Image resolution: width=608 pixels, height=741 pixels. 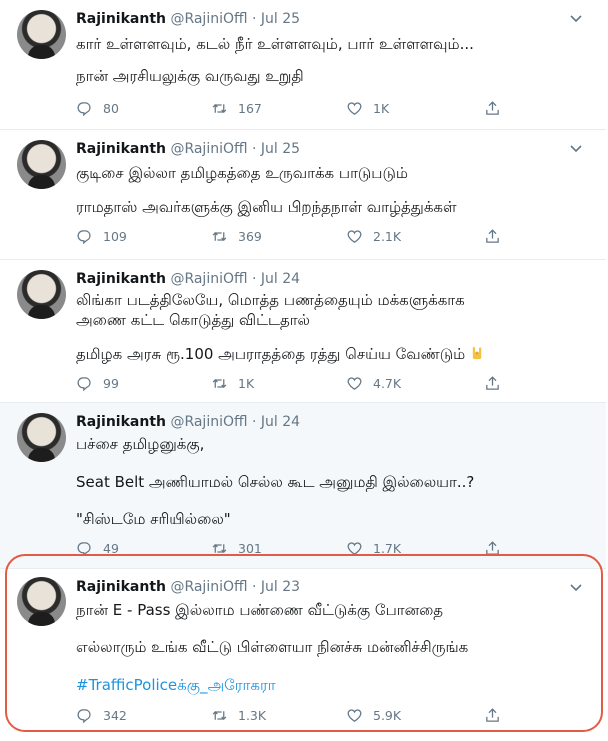 I want to click on retweet-button: 369, so click(x=236, y=236).